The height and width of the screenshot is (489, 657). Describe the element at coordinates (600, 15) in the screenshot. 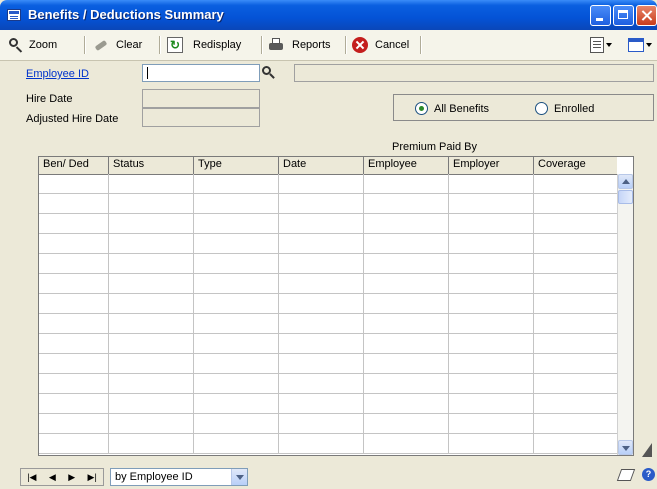

I see `minimize-button` at that location.